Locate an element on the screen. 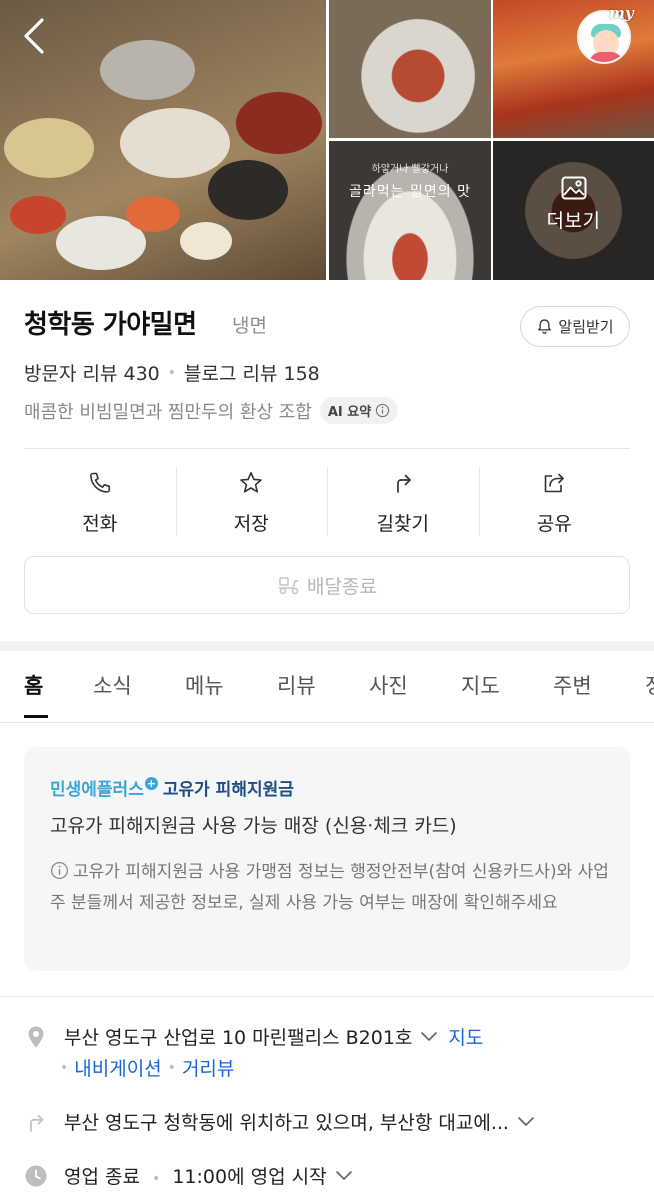 The image size is (654, 1200). ai-summary-label: AI 요약 is located at coordinates (349, 412).